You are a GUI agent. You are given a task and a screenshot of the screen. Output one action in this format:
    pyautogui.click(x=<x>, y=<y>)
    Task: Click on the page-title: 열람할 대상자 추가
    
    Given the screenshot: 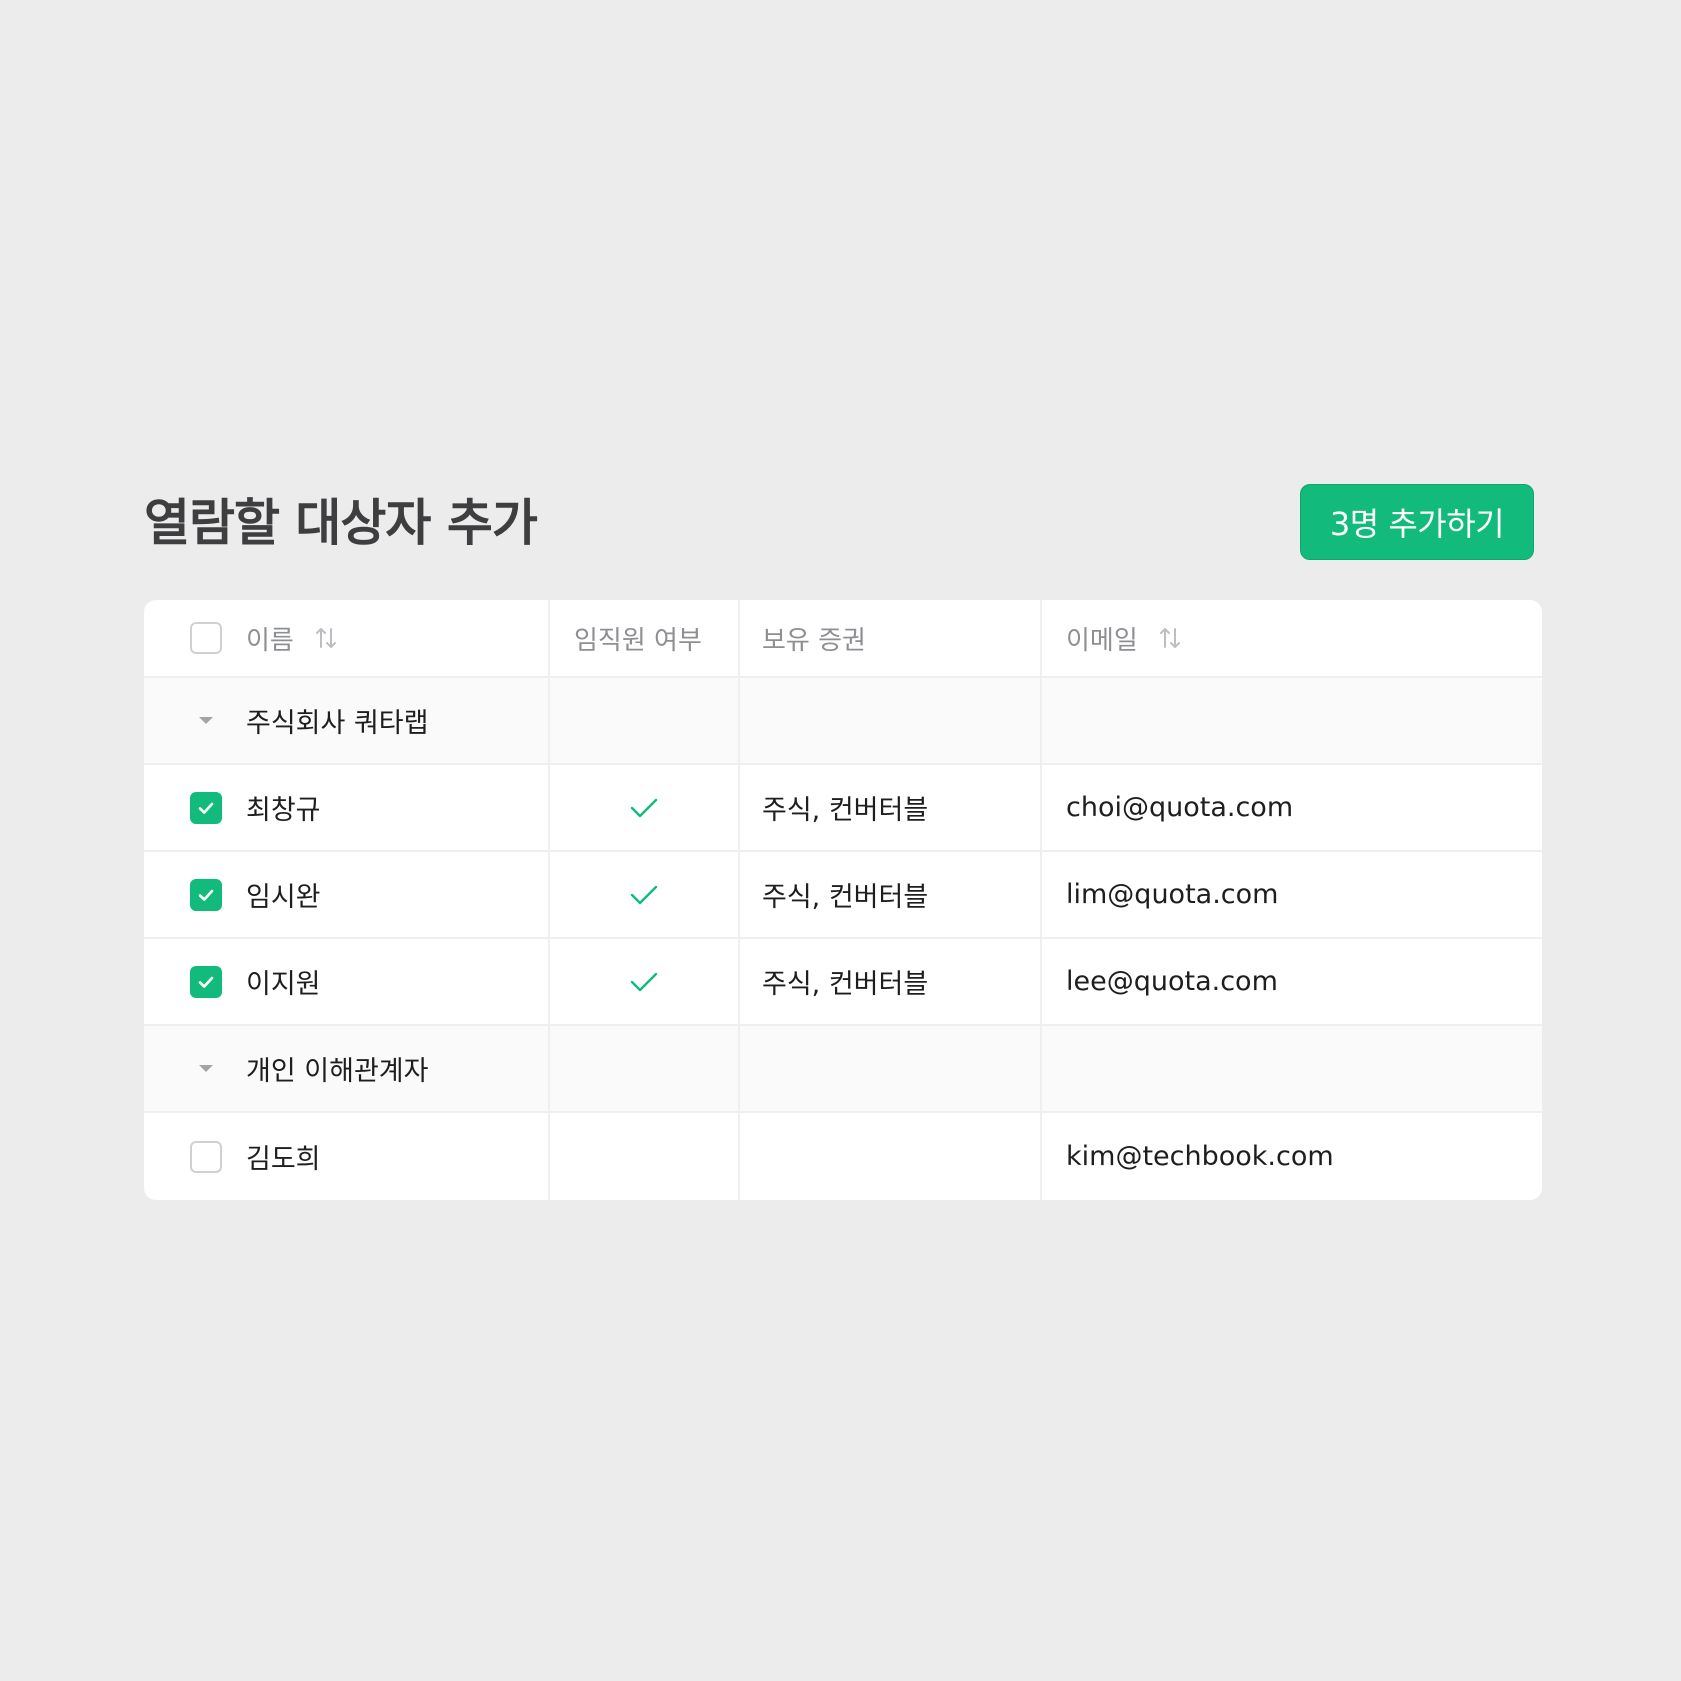 What is the action you would take?
    pyautogui.click(x=341, y=523)
    